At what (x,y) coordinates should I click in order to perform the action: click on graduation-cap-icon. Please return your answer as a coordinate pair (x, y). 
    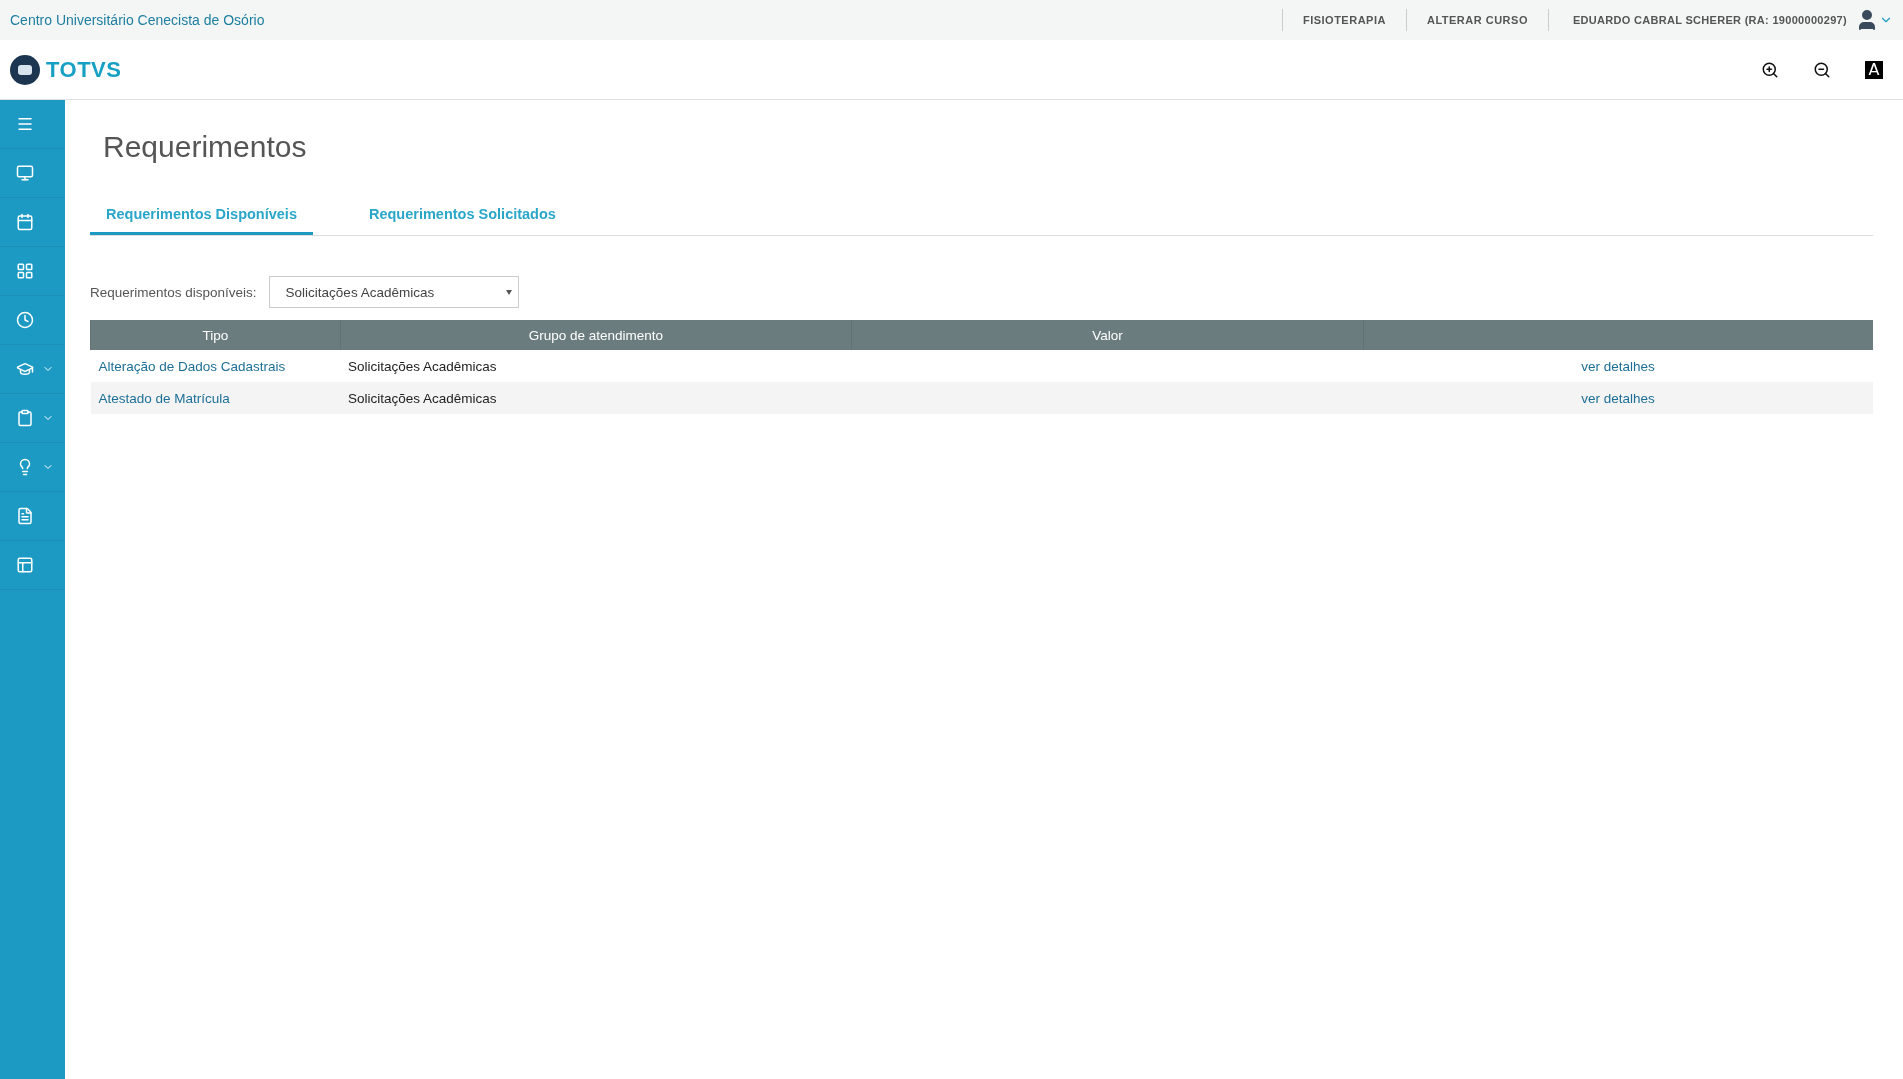
    Looking at the image, I should click on (25, 369).